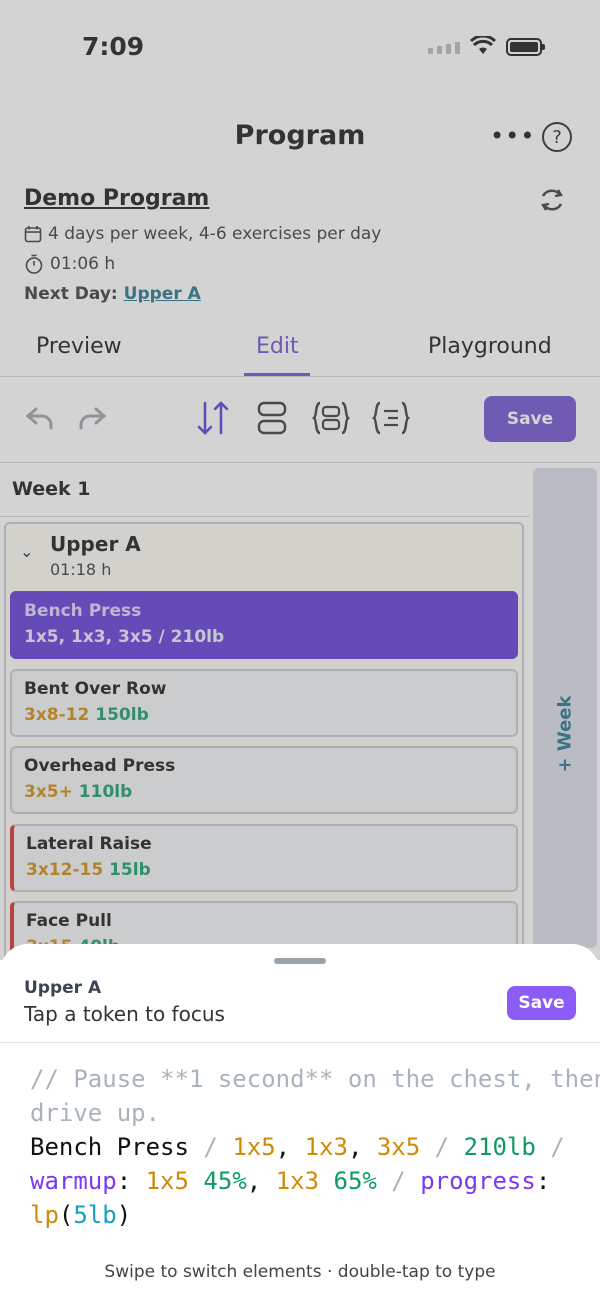 This screenshot has height=1304, width=600. What do you see at coordinates (315, 1079) in the screenshot?
I see `code-comment: // Pause **1 second** on the chest, then` at bounding box center [315, 1079].